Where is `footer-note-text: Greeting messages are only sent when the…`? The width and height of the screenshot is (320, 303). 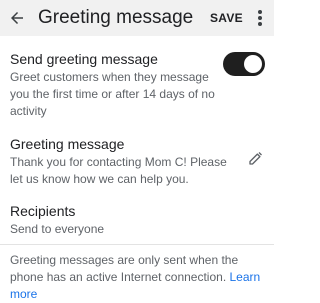 footer-note-text: Greeting messages are only sent when the… is located at coordinates (124, 268).